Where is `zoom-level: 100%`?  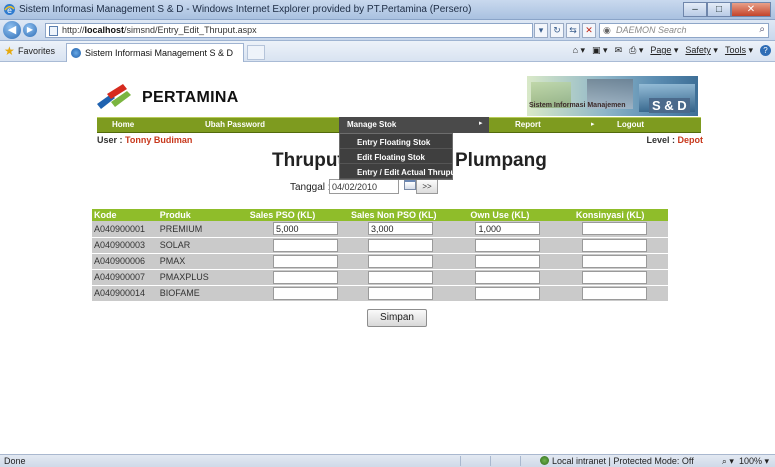 zoom-level: 100% is located at coordinates (750, 461).